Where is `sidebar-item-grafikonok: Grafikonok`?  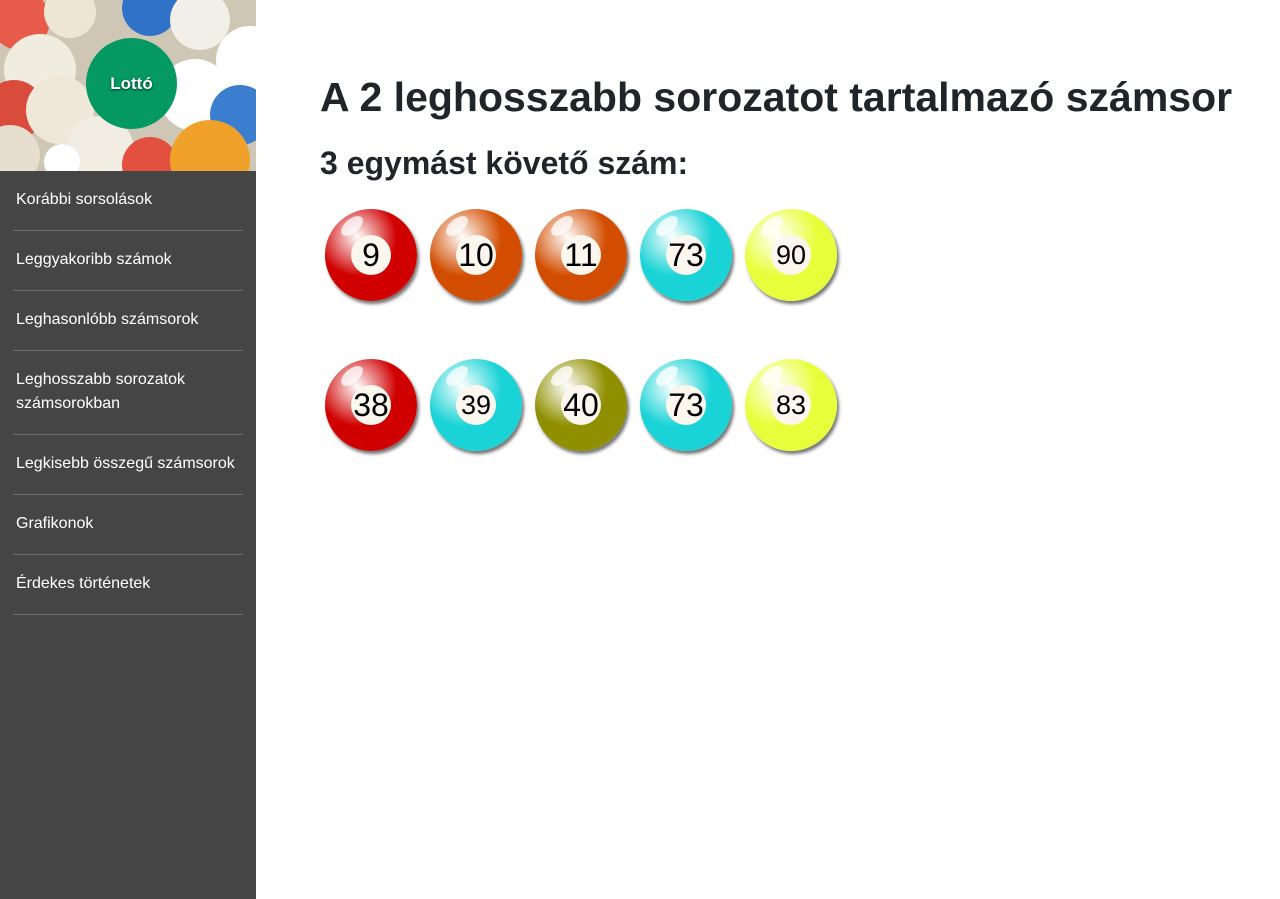 sidebar-item-grafikonok: Grafikonok is located at coordinates (128, 525).